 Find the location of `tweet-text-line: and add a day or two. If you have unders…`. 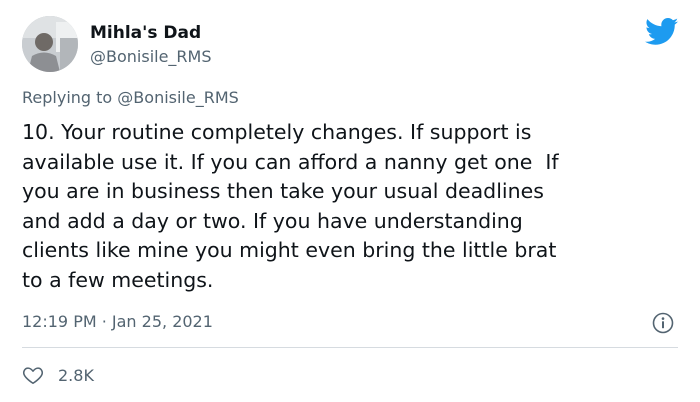

tweet-text-line: and add a day or two. If you have unders… is located at coordinates (272, 220).